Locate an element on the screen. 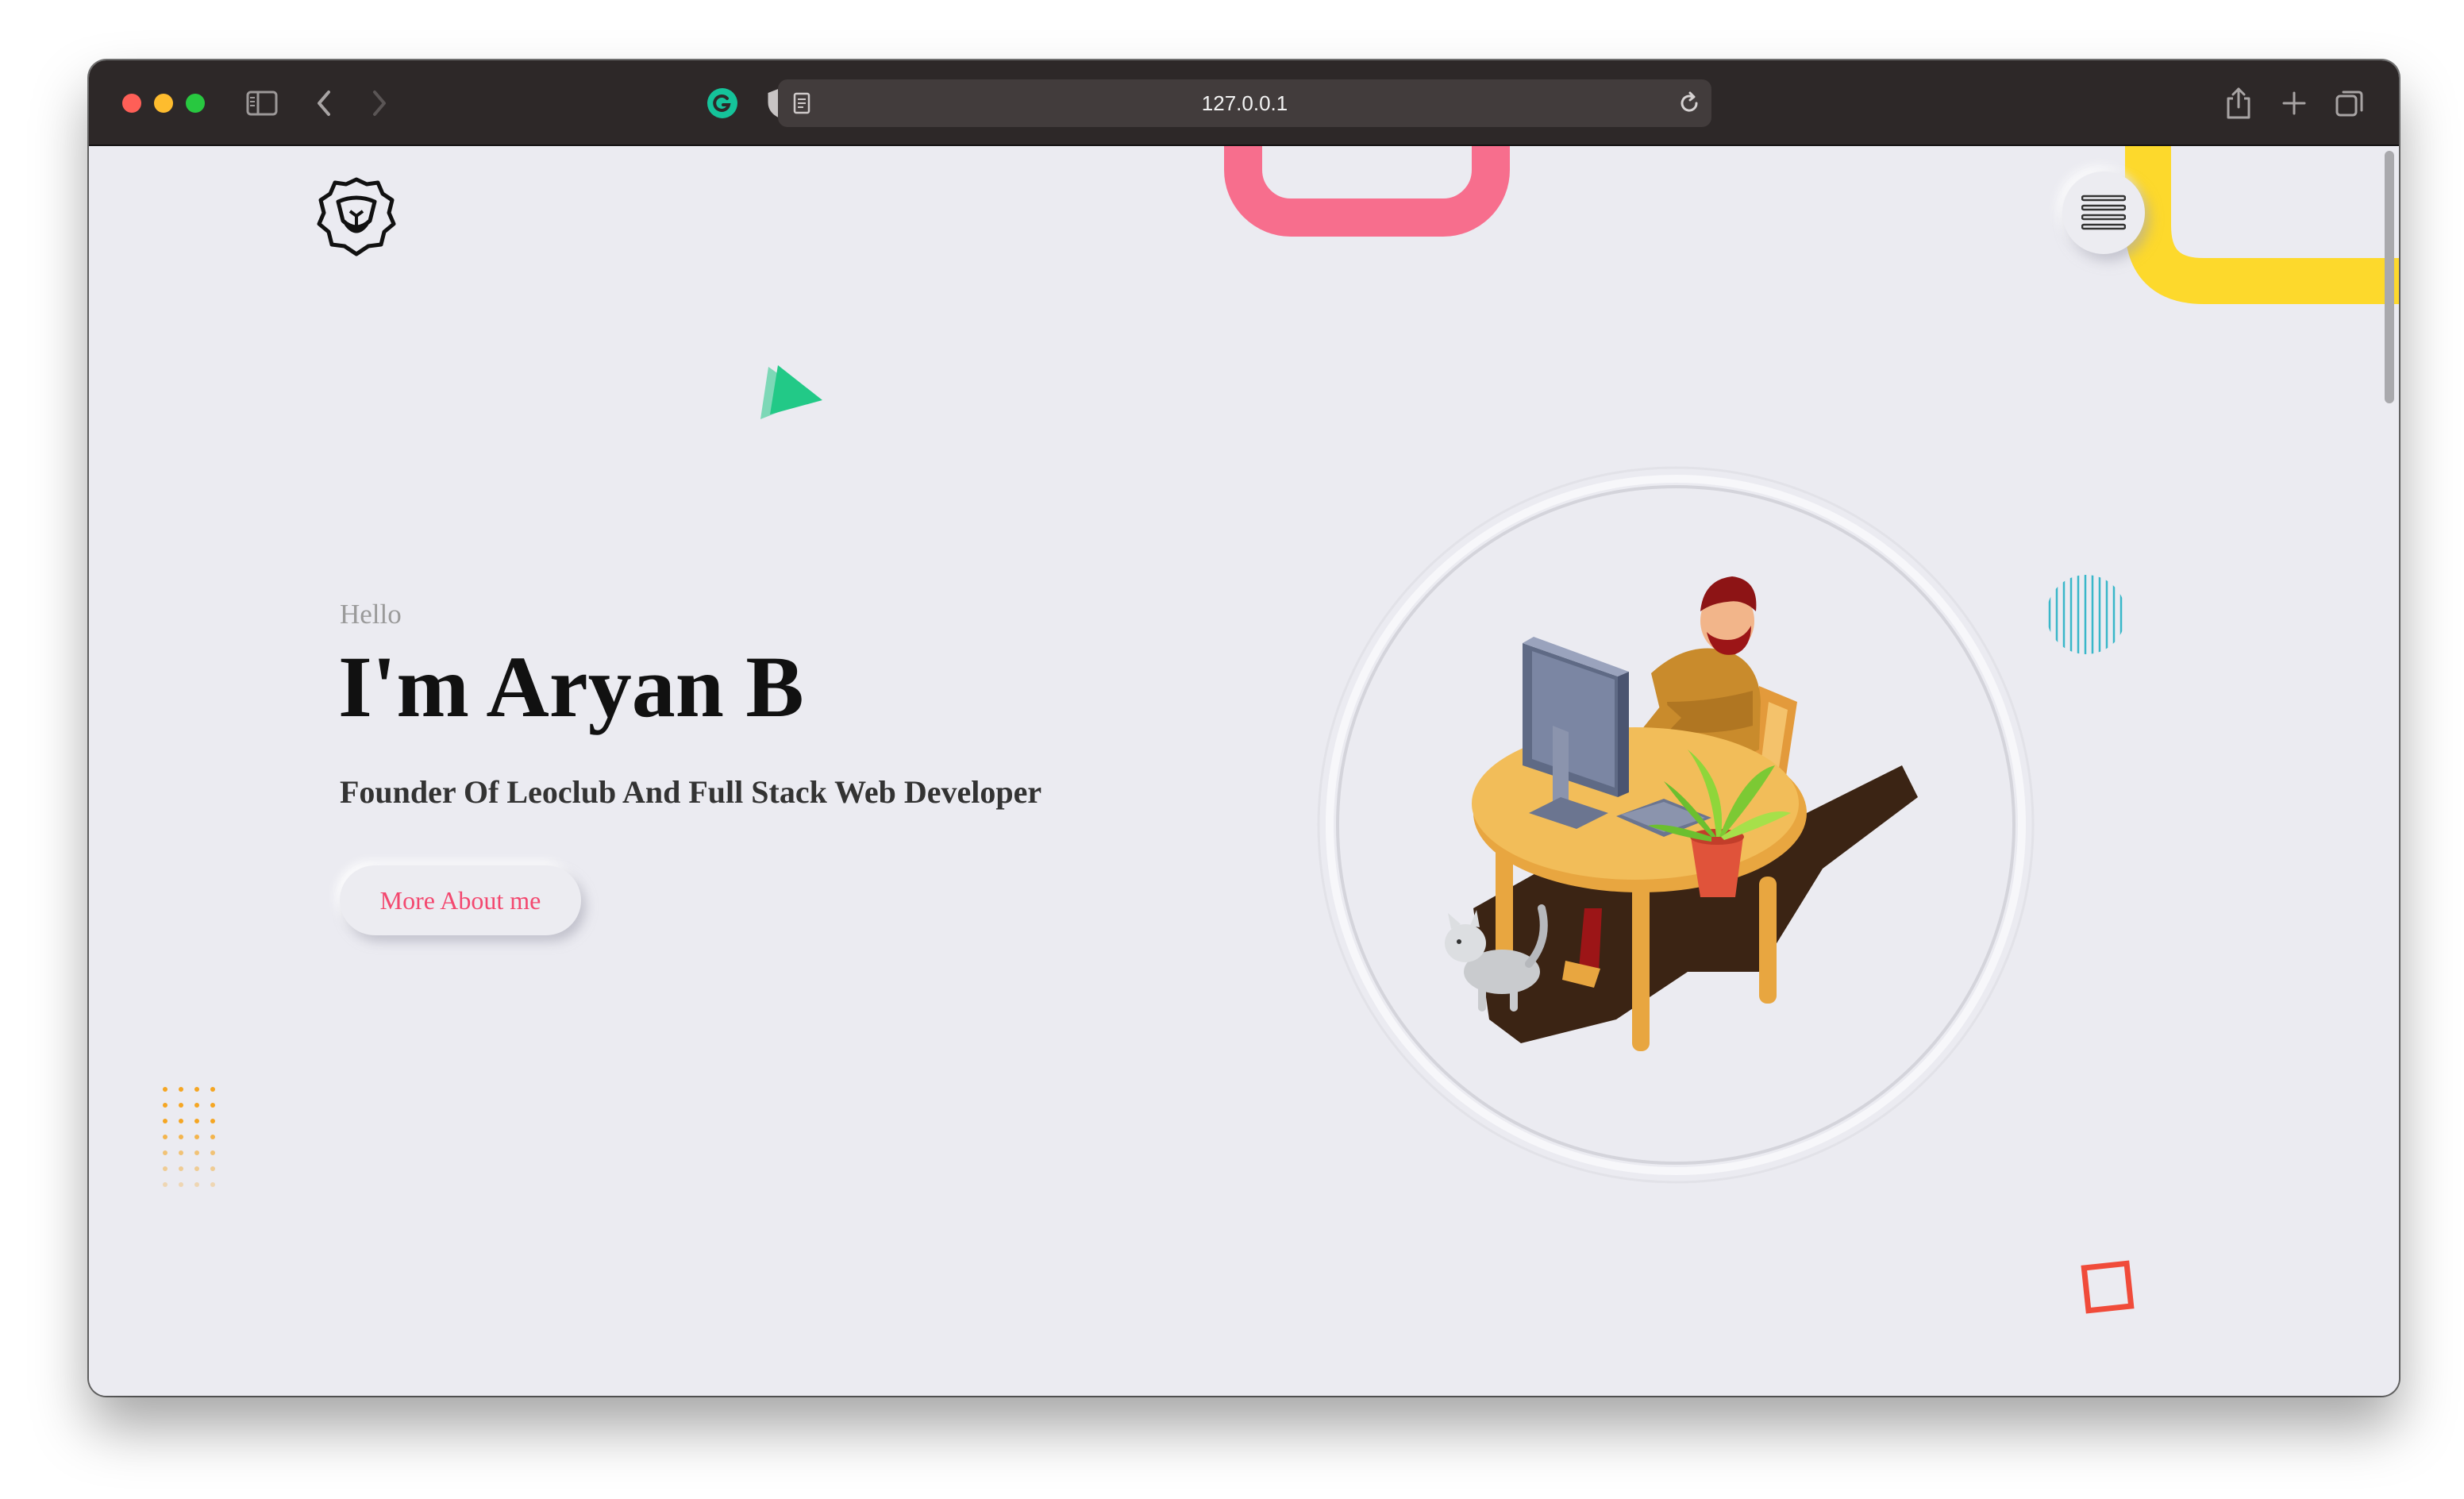  cyan-striped-circle-shape is located at coordinates (2085, 614).